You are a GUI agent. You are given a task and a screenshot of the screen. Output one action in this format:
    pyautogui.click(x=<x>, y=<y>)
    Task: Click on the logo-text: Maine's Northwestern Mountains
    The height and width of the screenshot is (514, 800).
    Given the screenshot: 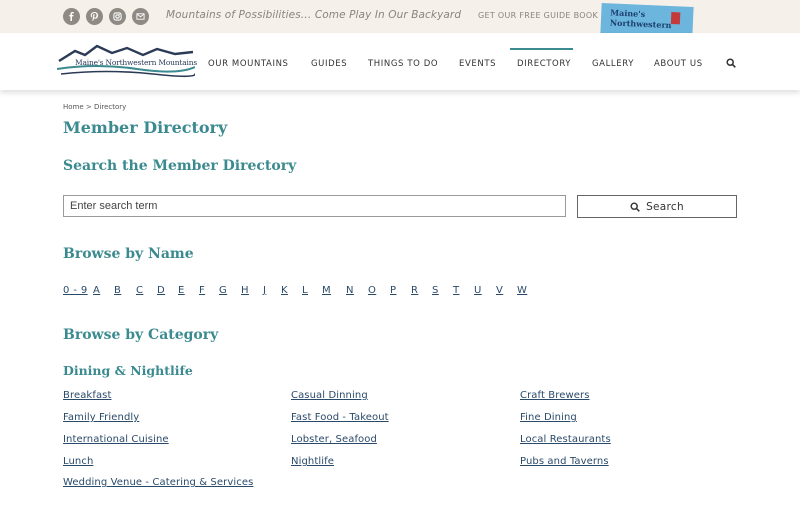 What is the action you would take?
    pyautogui.click(x=136, y=62)
    